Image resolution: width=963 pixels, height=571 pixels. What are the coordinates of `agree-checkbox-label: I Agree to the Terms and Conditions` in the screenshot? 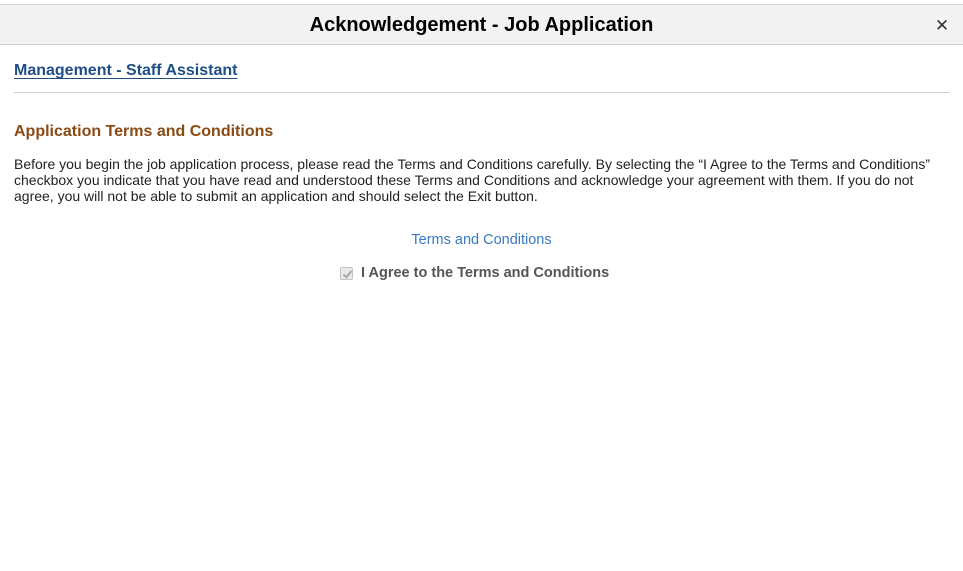 It's located at (485, 273).